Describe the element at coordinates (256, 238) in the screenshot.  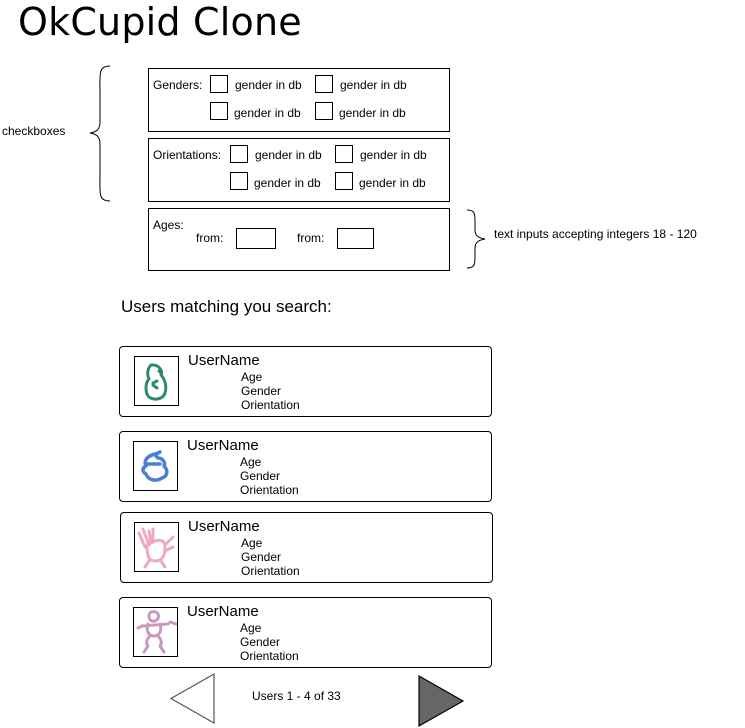
I see `age-min-input` at that location.